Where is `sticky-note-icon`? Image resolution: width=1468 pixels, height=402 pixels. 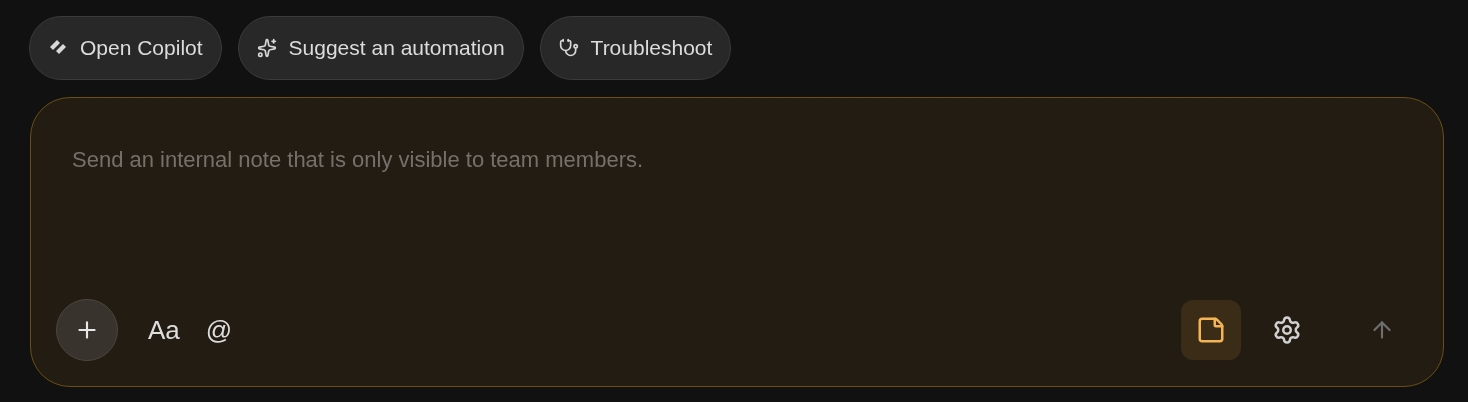 sticky-note-icon is located at coordinates (1211, 330).